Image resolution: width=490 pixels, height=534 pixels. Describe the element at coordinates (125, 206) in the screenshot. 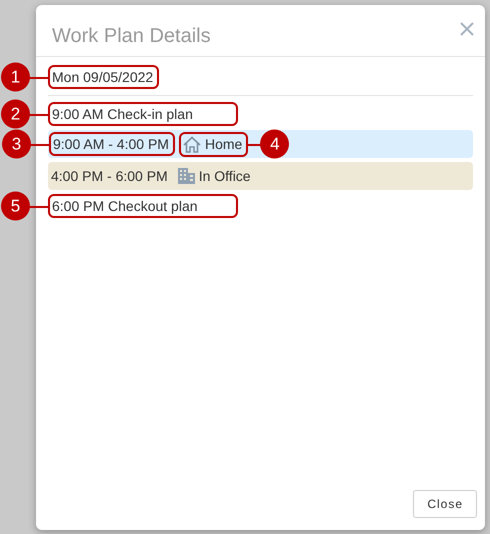

I see `plan-text: 6:00 PM Checkout plan` at that location.